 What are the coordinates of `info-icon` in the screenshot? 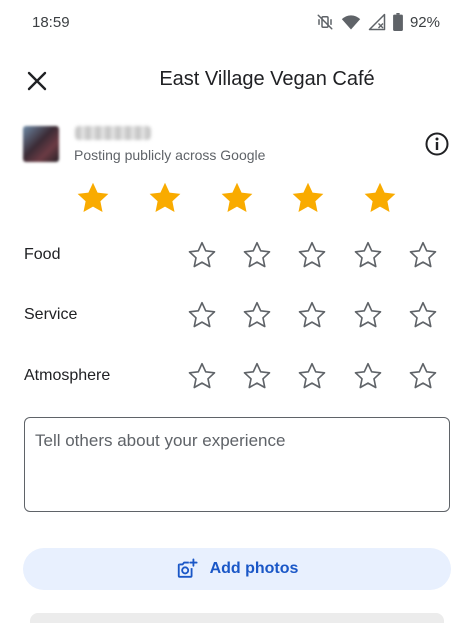 It's located at (437, 144).